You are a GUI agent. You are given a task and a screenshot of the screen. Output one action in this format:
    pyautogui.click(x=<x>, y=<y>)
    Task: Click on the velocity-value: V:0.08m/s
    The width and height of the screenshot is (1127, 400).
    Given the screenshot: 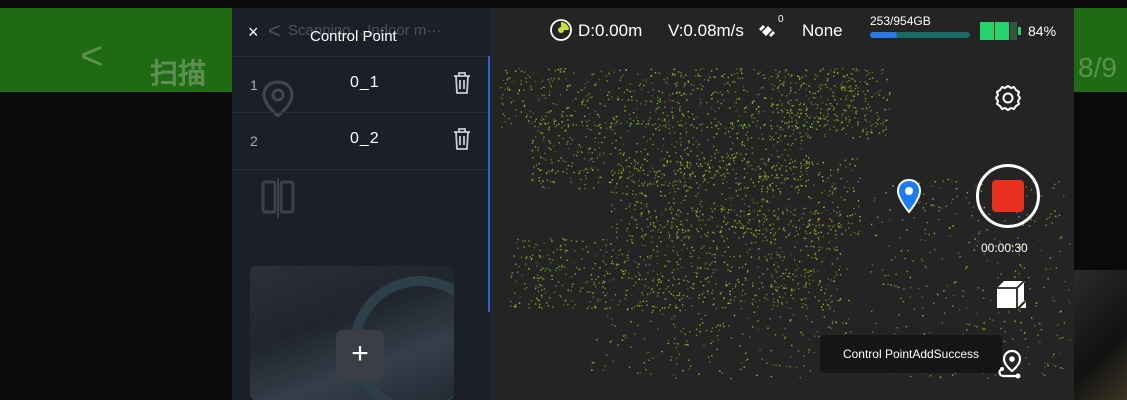 What is the action you would take?
    pyautogui.click(x=706, y=30)
    